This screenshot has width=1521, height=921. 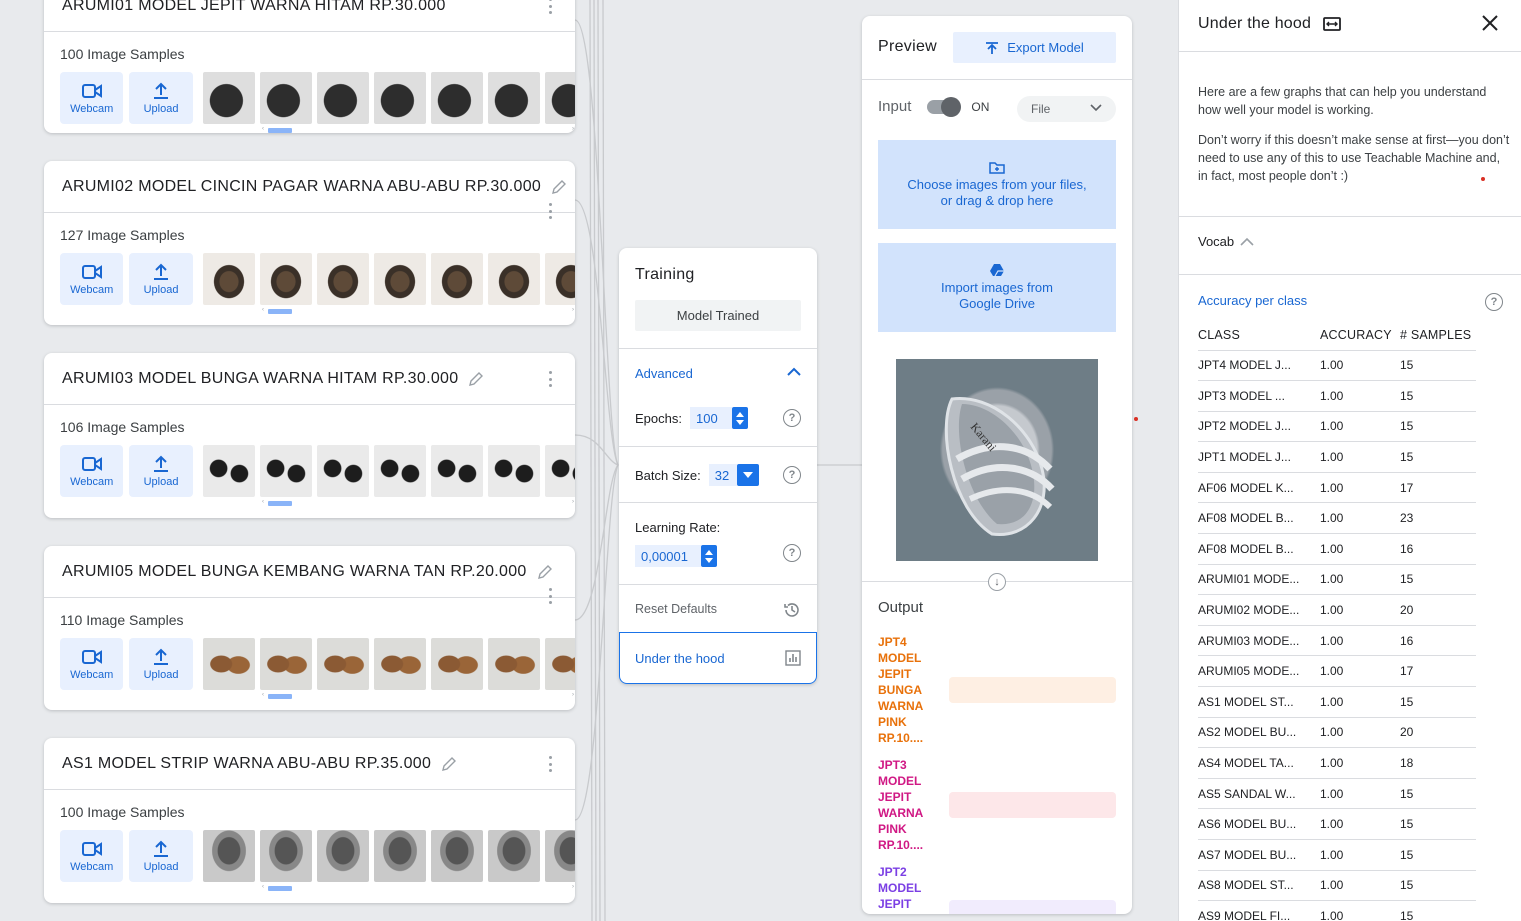 What do you see at coordinates (722, 475) in the screenshot?
I see `batch-size-select: 32` at bounding box center [722, 475].